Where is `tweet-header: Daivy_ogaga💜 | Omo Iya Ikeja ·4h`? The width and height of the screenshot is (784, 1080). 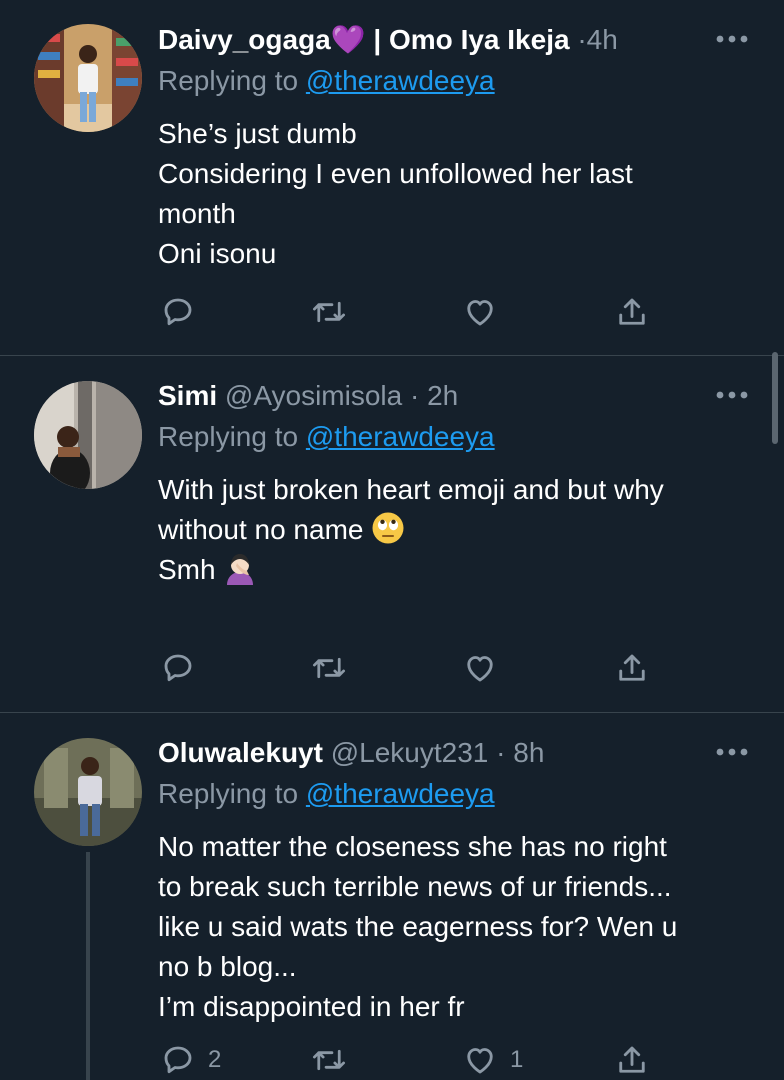 tweet-header: Daivy_ogaga💜 | Omo Iya Ikeja ·4h is located at coordinates (426, 40).